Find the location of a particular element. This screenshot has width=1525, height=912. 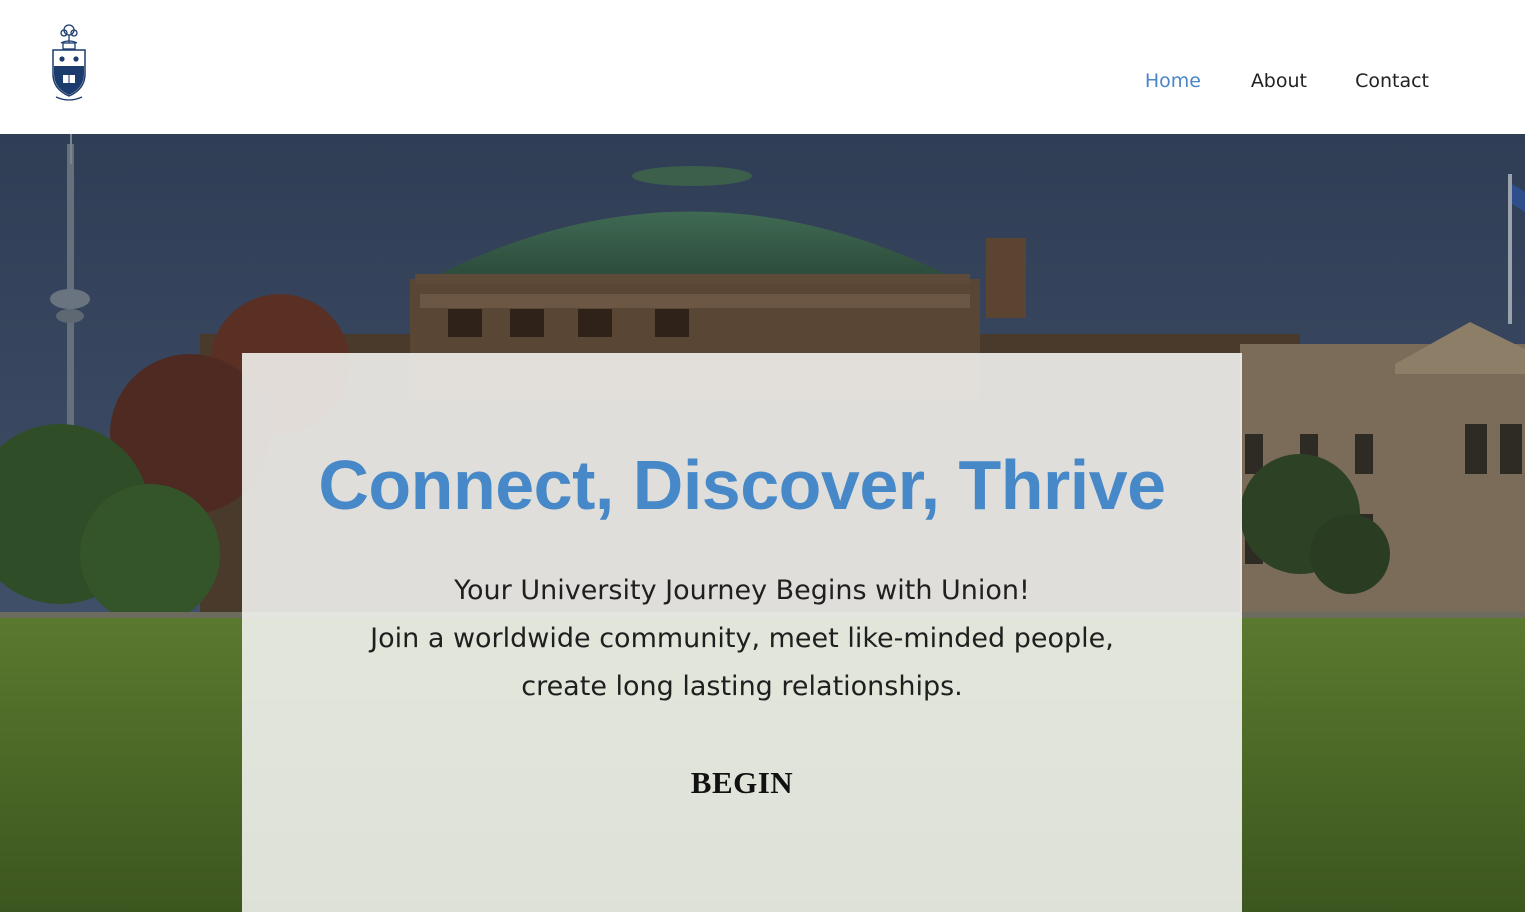

university-crest-logo is located at coordinates (69, 62).